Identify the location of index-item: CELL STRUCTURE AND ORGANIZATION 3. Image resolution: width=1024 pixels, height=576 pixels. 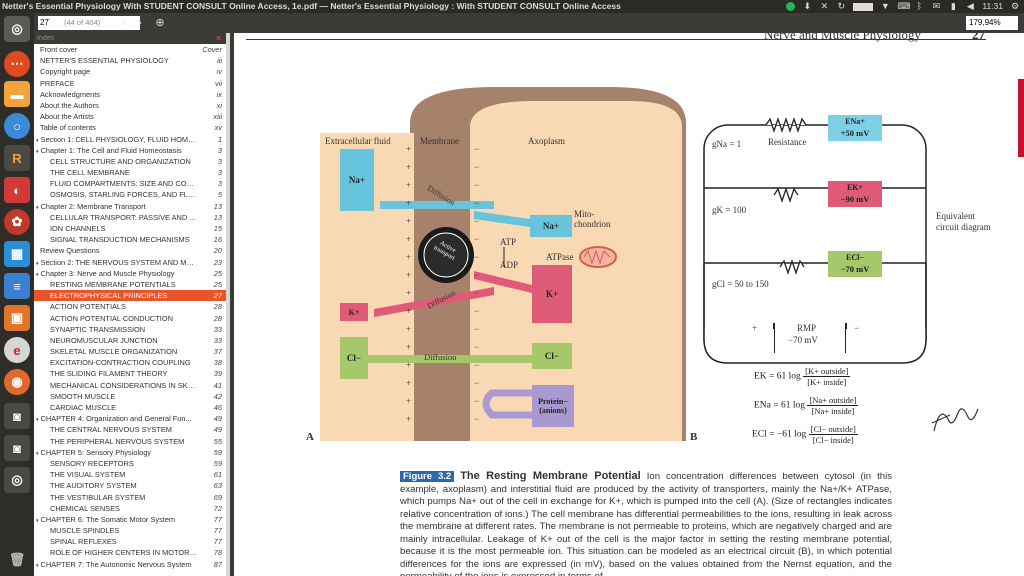
(130, 161).